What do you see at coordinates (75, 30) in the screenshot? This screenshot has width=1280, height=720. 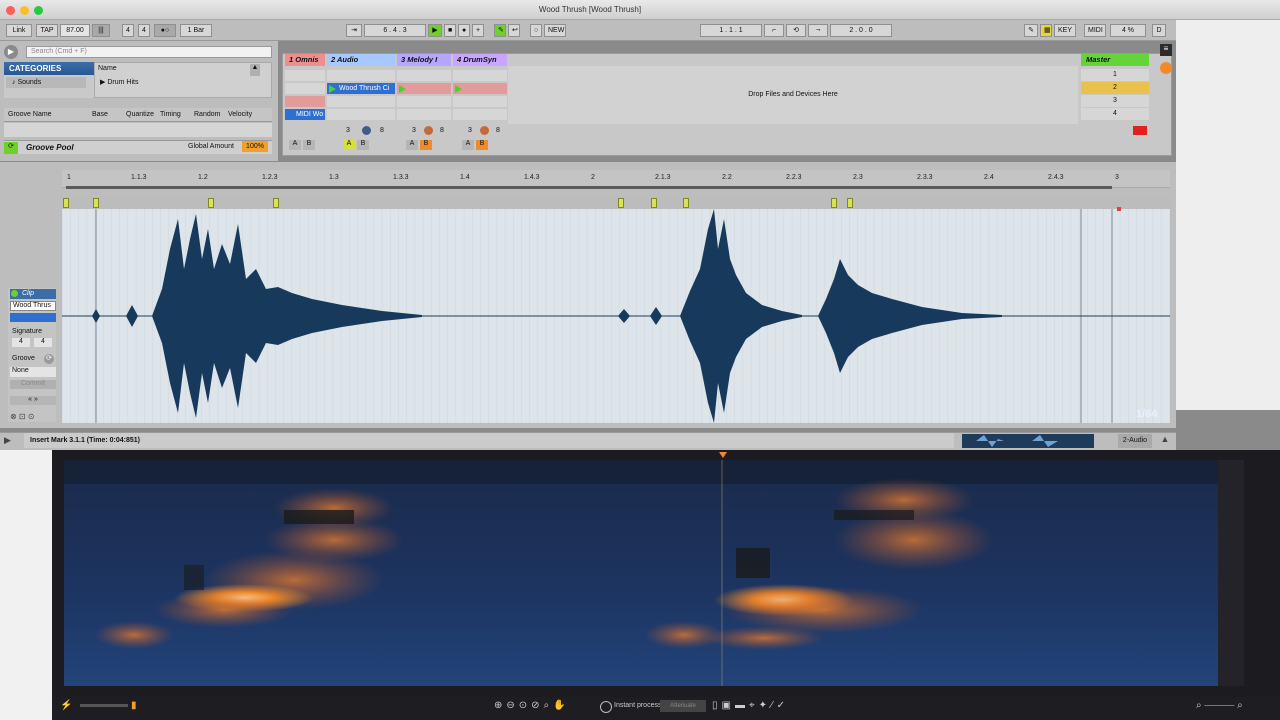 I see `tempo-field: 87.00` at bounding box center [75, 30].